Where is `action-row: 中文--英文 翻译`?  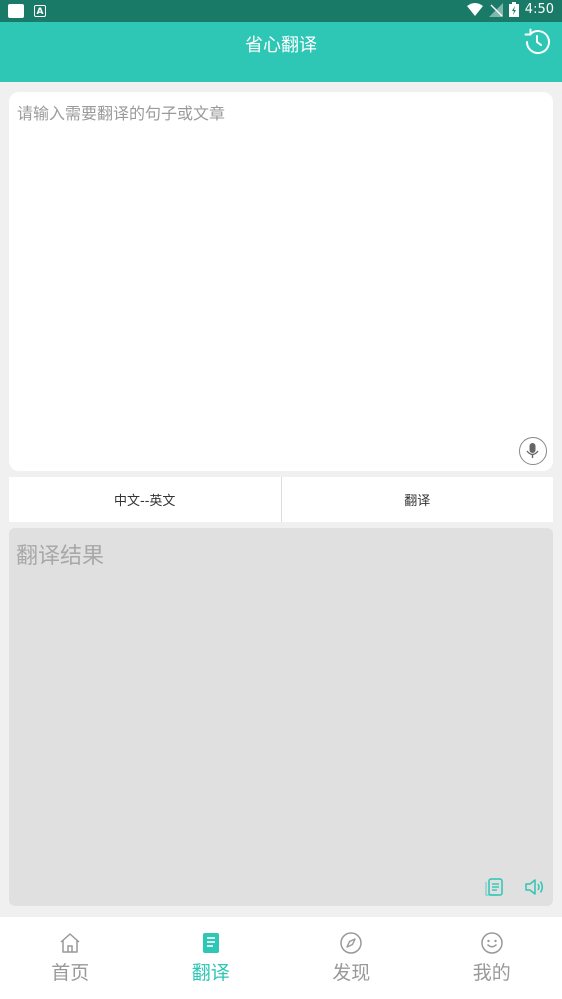 action-row: 中文--英文 翻译 is located at coordinates (281, 499).